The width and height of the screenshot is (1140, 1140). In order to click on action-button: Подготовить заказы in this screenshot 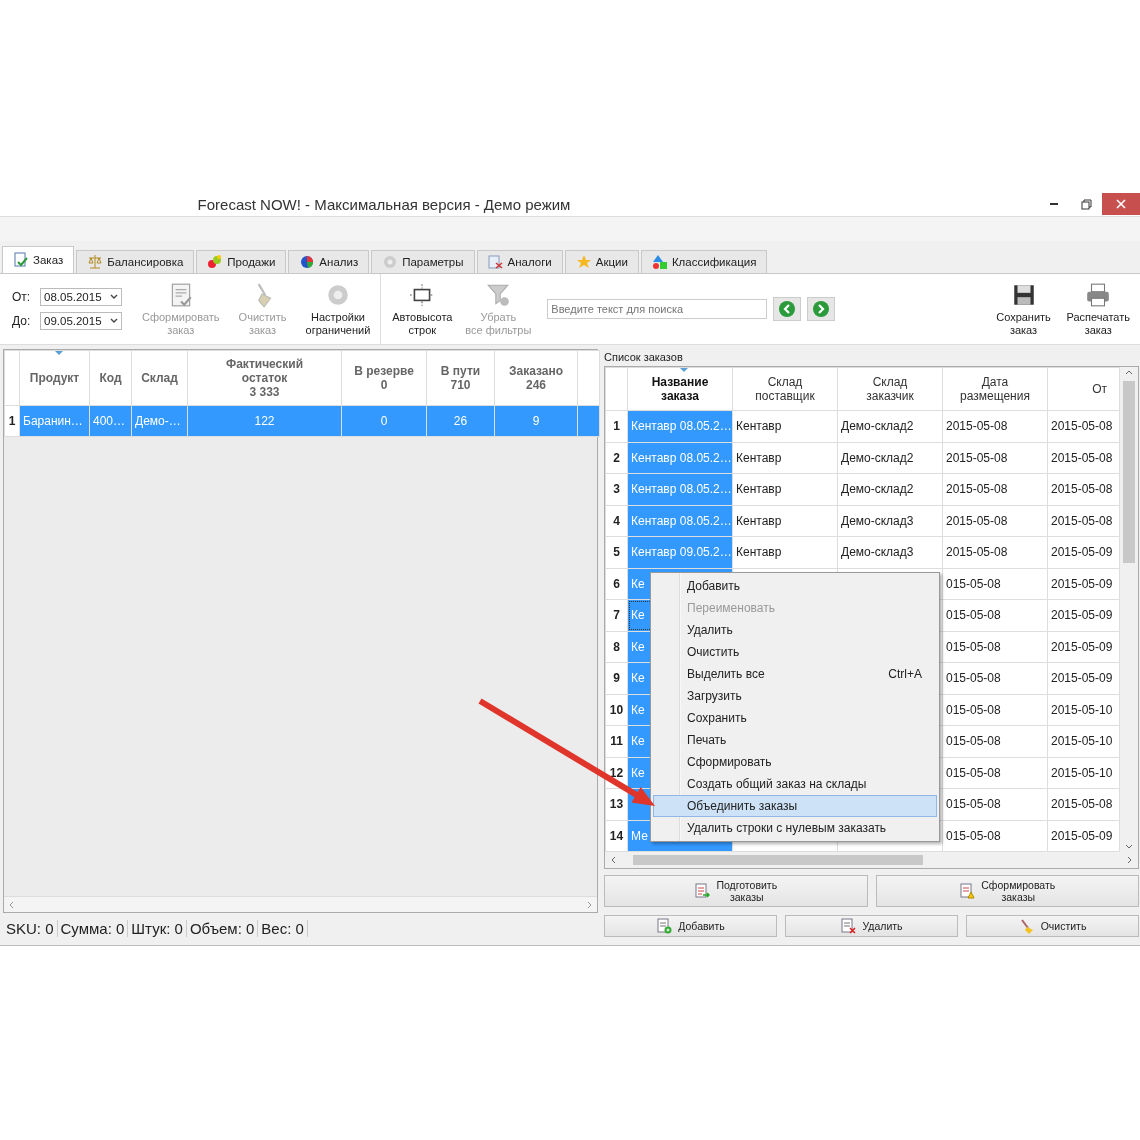, I will do `click(736, 891)`.